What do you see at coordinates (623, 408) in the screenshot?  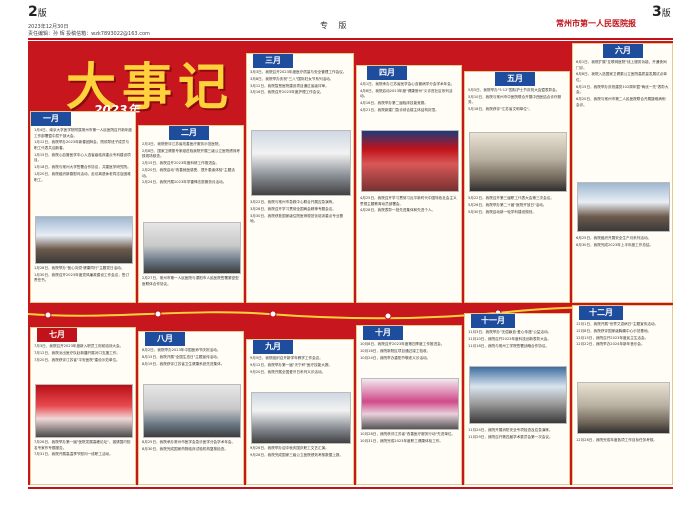 I see `photo-dec` at bounding box center [623, 408].